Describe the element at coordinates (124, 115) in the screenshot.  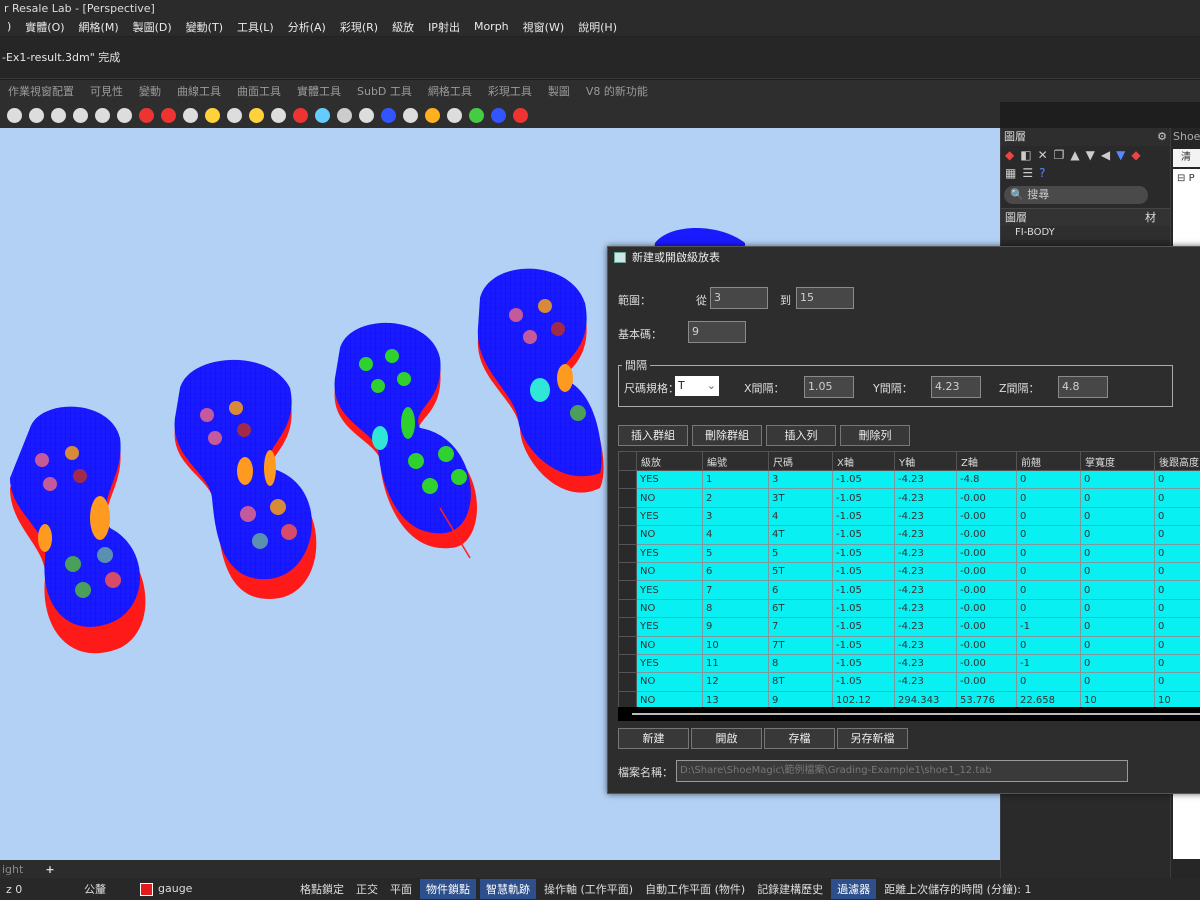
I see `four-view-icon` at that location.